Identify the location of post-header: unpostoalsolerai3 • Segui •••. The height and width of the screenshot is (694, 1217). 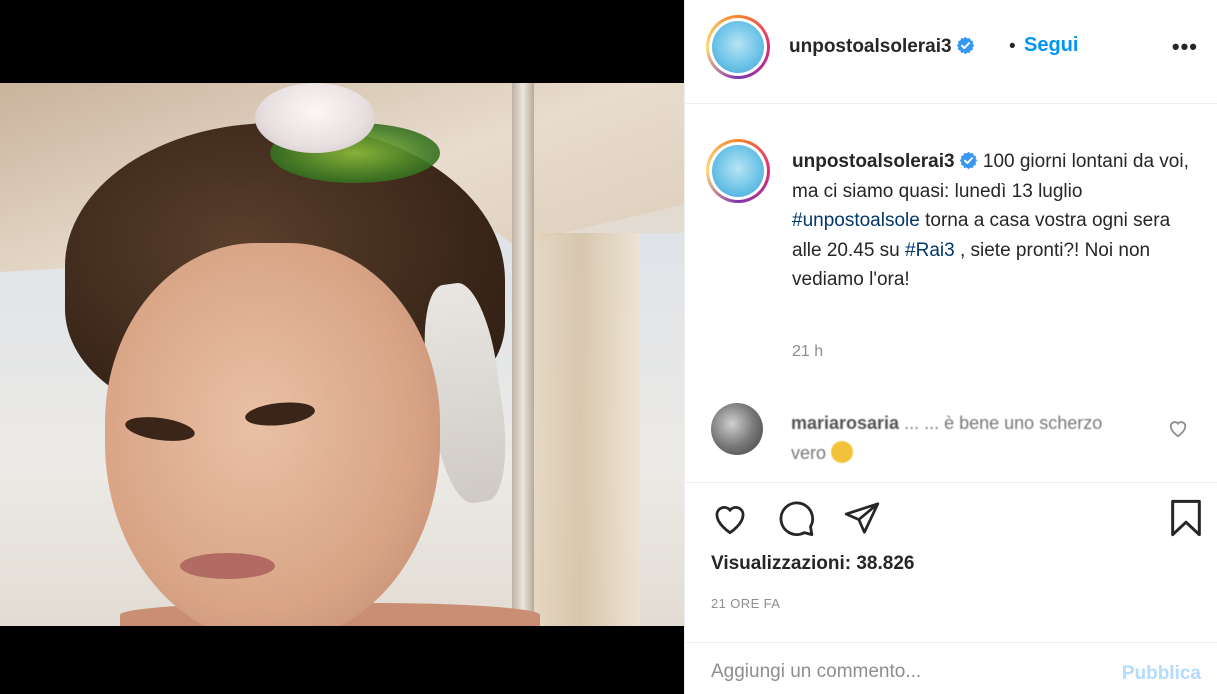
(951, 52).